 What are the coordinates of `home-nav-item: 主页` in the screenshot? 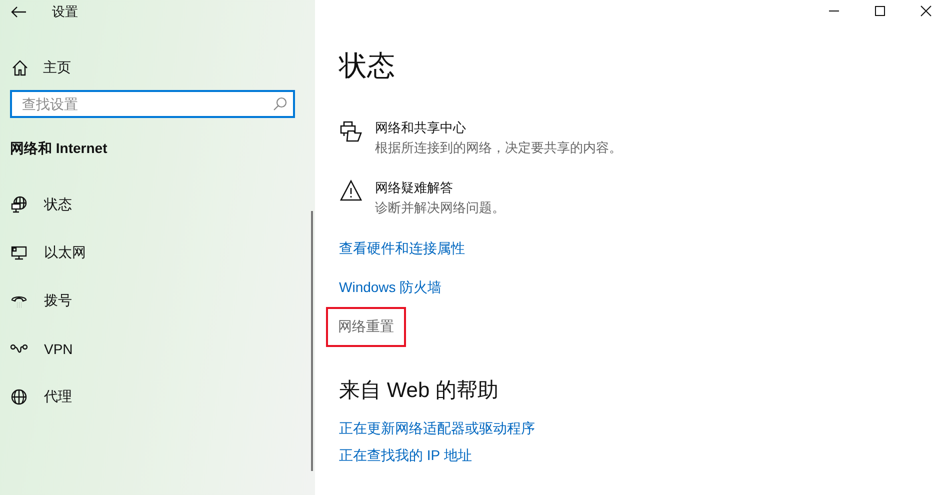 It's located at (35, 68).